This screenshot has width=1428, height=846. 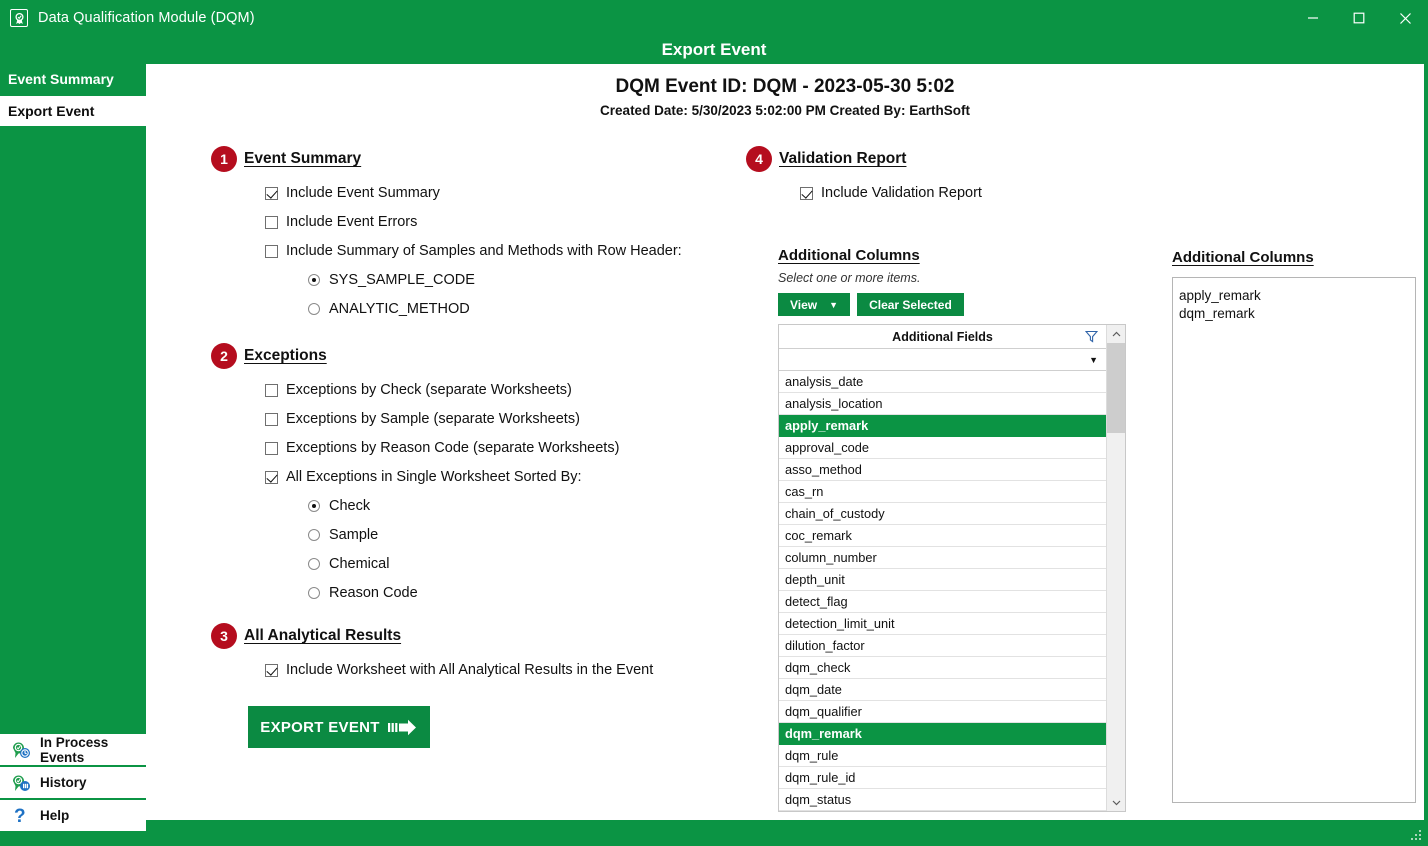 I want to click on sidebar-item-label: Help, so click(x=55, y=815).